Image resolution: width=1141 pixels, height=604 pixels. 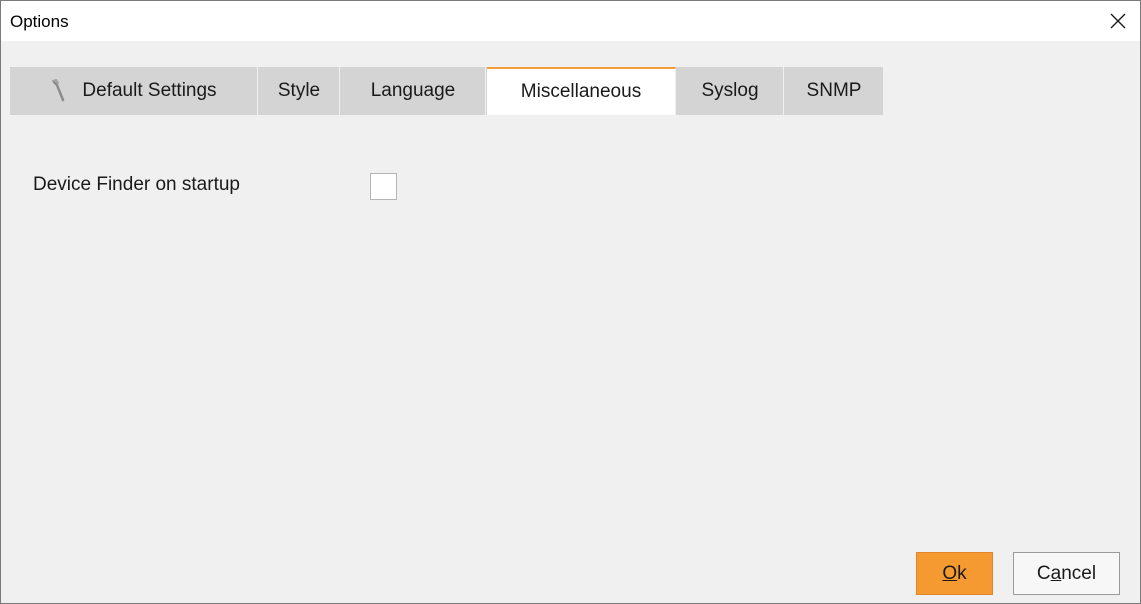 I want to click on cancel-label-rest: ncel, so click(x=1079, y=573).